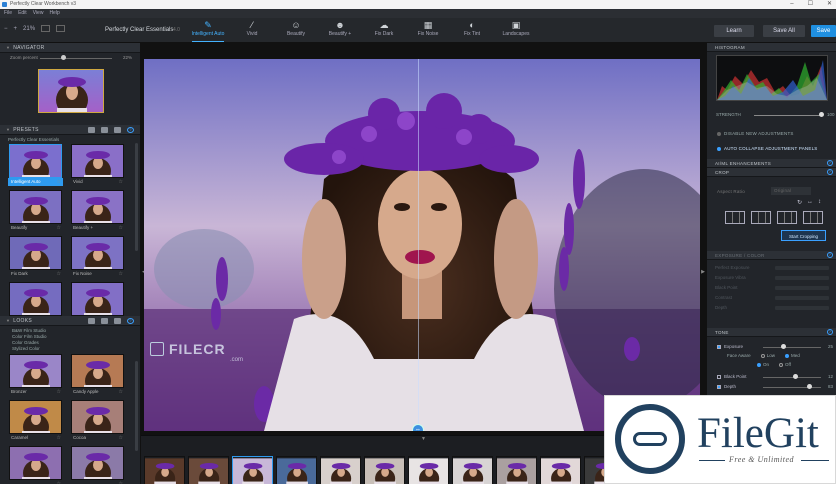 This screenshot has height=484, width=836. What do you see at coordinates (97, 211) in the screenshot?
I see `preset-tile: Beautify + ☆` at bounding box center [97, 211].